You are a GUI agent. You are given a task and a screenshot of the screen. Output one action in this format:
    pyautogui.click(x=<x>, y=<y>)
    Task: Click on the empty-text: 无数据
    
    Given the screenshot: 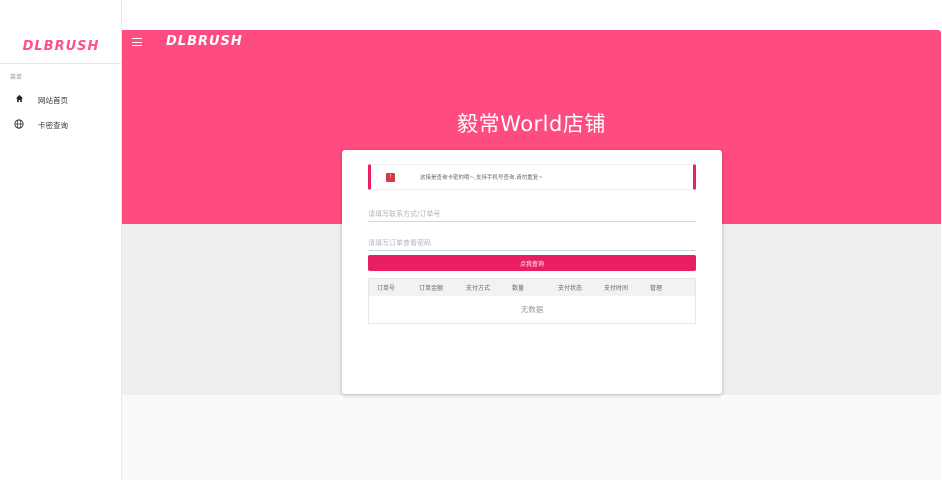 What is the action you would take?
    pyautogui.click(x=532, y=309)
    